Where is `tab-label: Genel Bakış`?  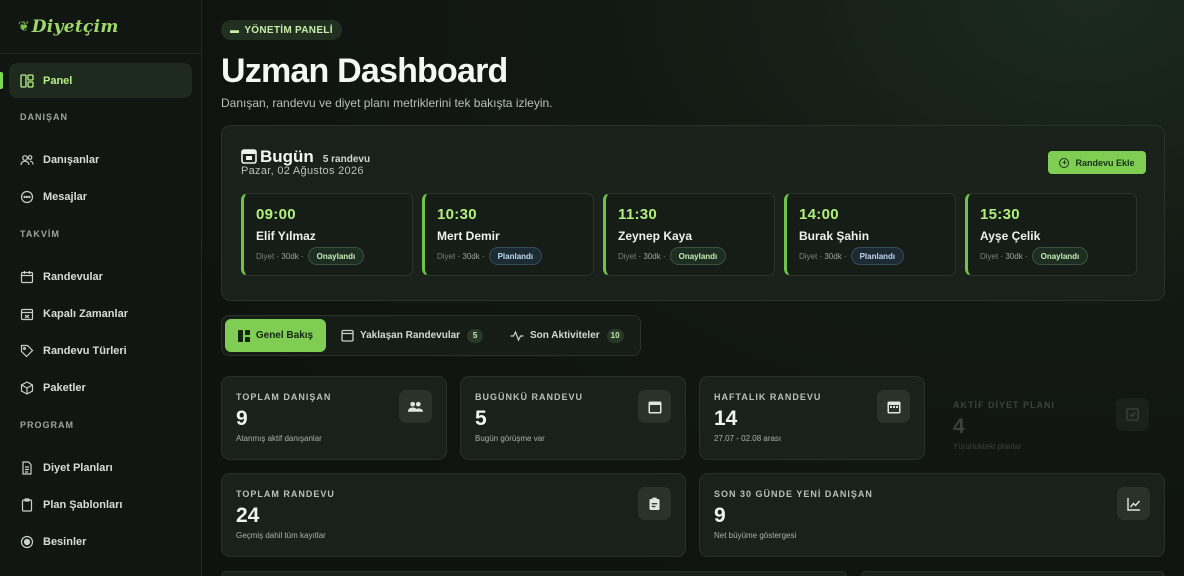
tab-label: Genel Bakış is located at coordinates (284, 335).